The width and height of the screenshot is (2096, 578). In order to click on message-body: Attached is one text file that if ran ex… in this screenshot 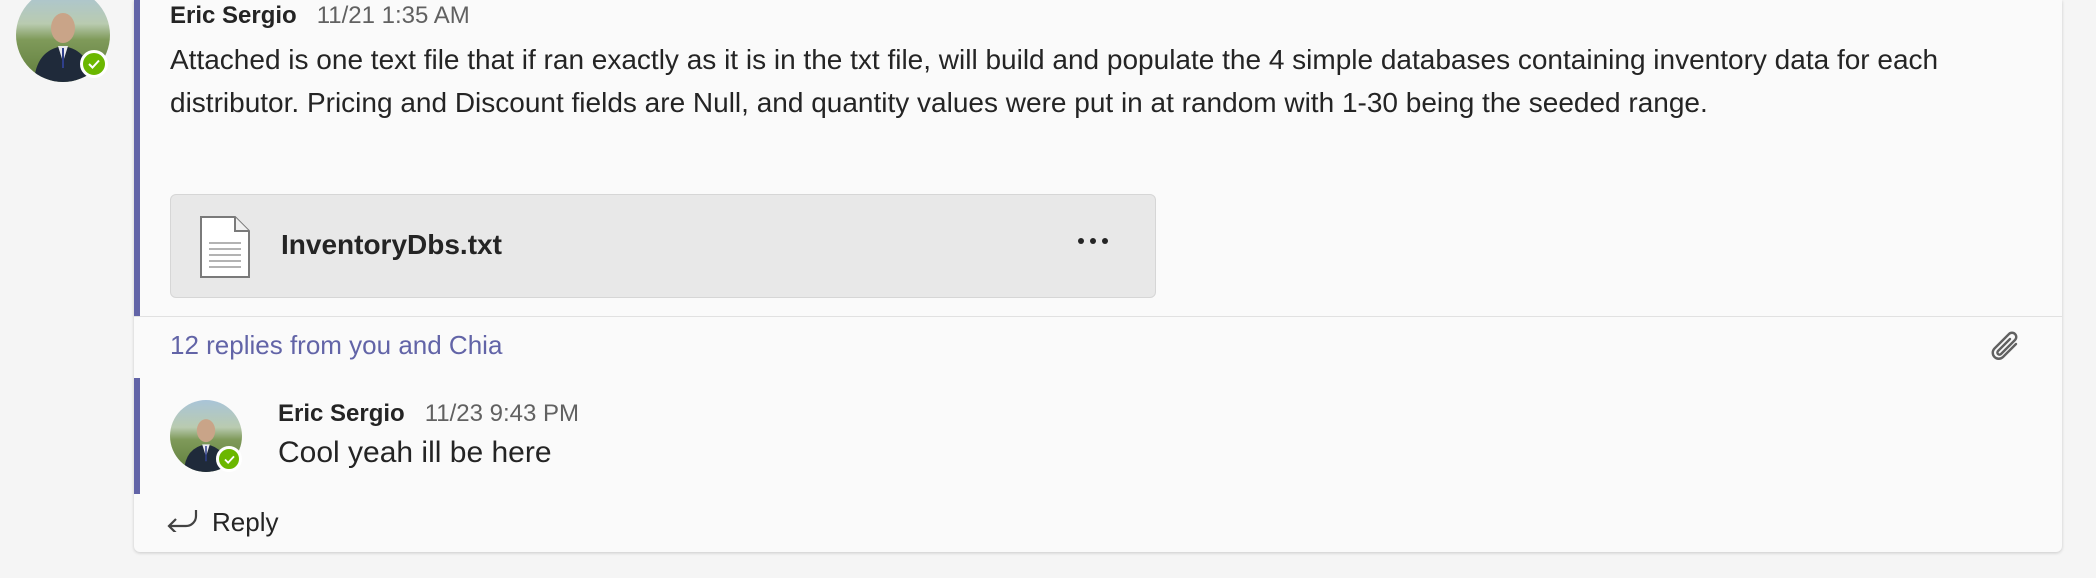, I will do `click(1054, 81)`.